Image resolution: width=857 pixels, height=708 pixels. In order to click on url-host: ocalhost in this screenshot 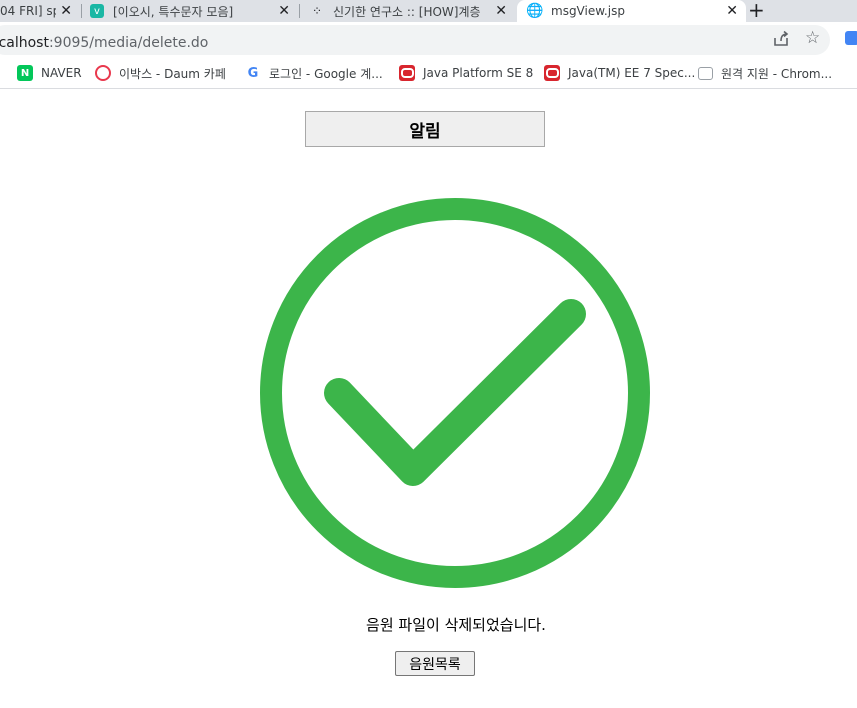, I will do `click(24, 43)`.